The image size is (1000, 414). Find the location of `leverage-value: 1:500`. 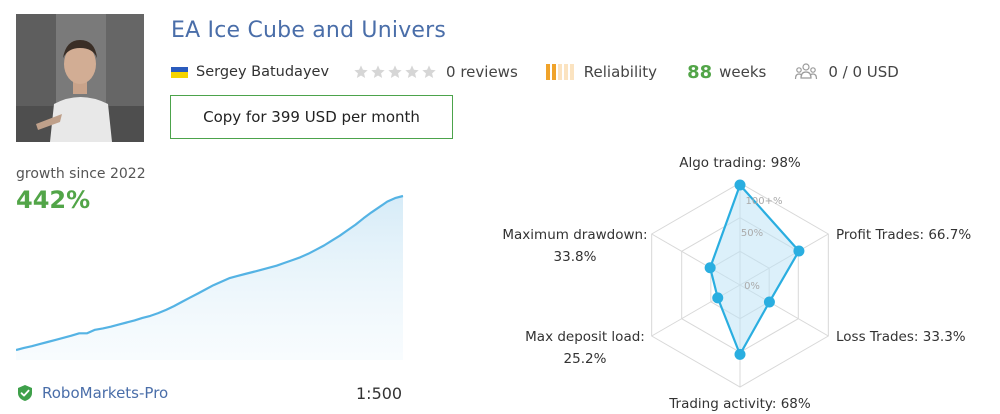

leverage-value: 1:500 is located at coordinates (379, 393).